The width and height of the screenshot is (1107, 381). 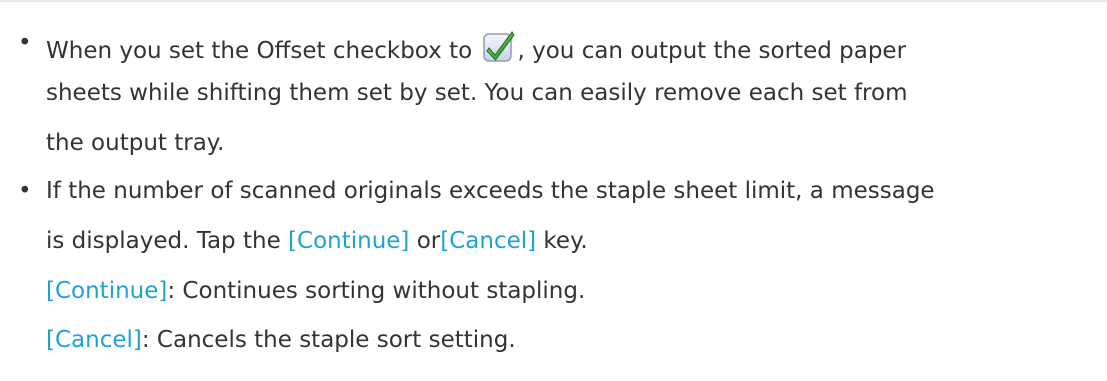 I want to click on item1-text-pre: When you set the Offset checkbox to, so click(x=259, y=51).